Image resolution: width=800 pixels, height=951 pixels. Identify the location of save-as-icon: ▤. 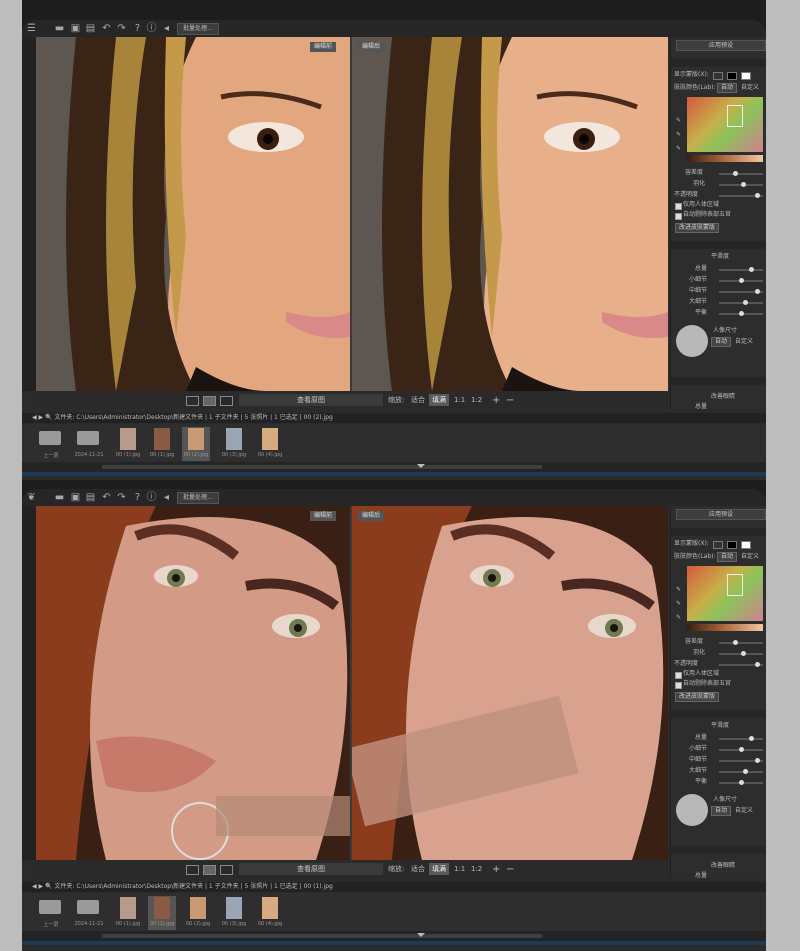
(90, 28).